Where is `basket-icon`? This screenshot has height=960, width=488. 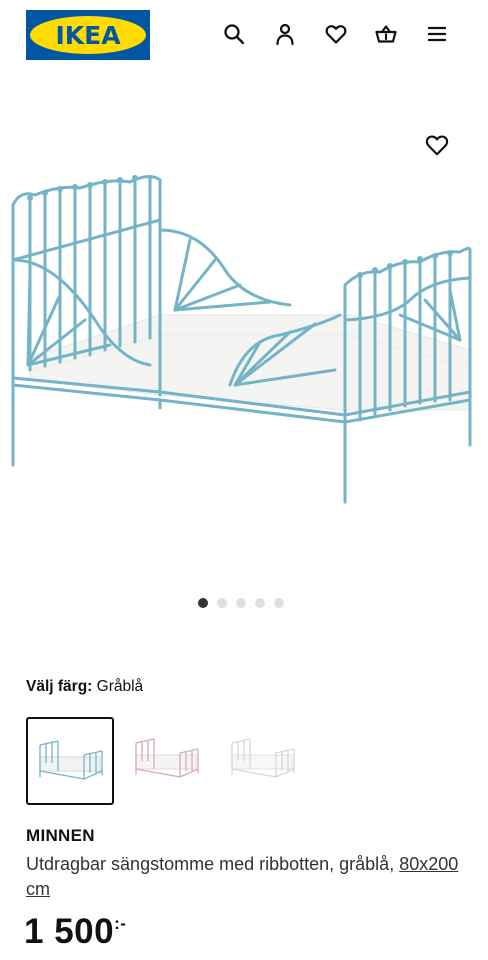
basket-icon is located at coordinates (386, 34).